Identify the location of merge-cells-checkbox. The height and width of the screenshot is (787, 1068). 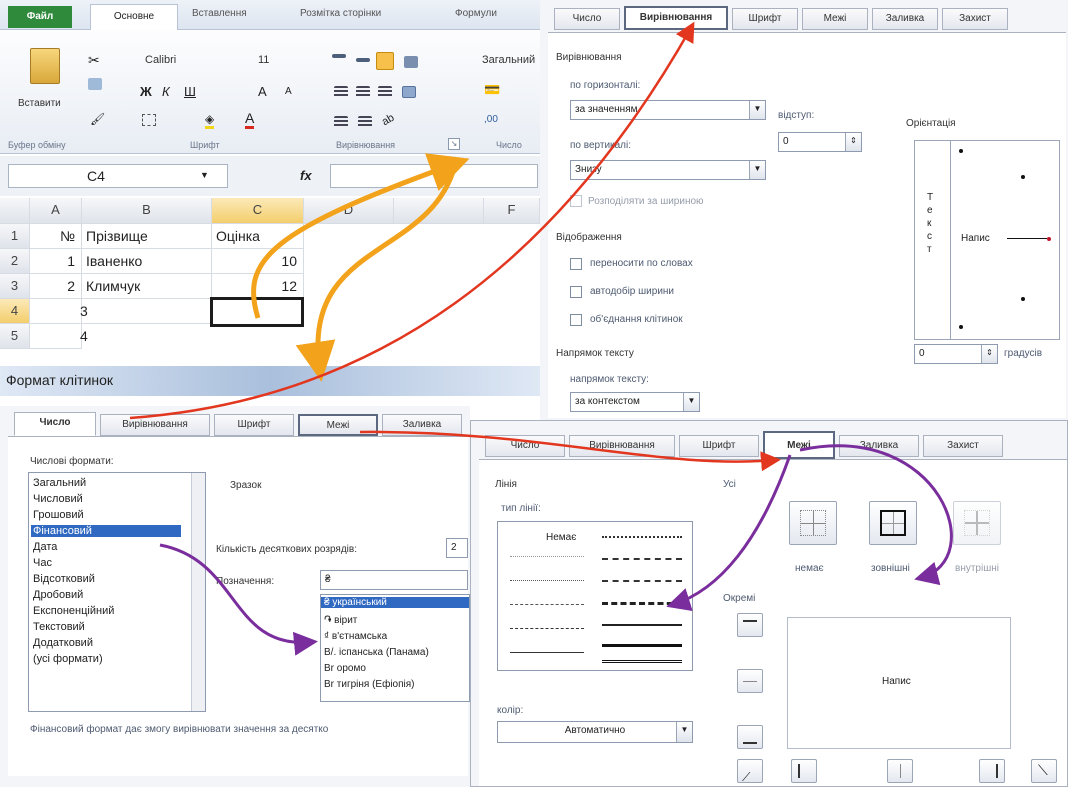
(576, 320).